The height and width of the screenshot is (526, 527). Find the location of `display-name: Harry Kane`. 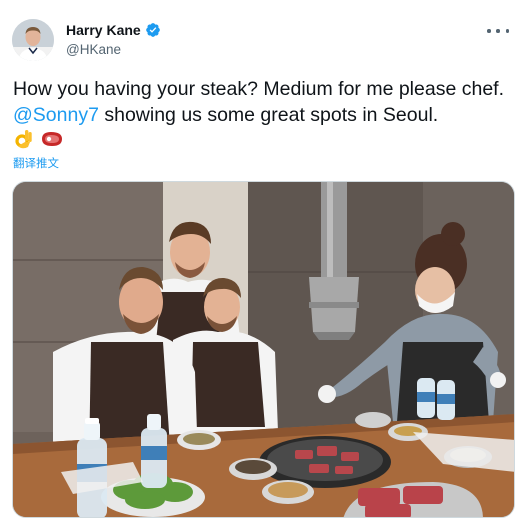

display-name: Harry Kane is located at coordinates (103, 30).